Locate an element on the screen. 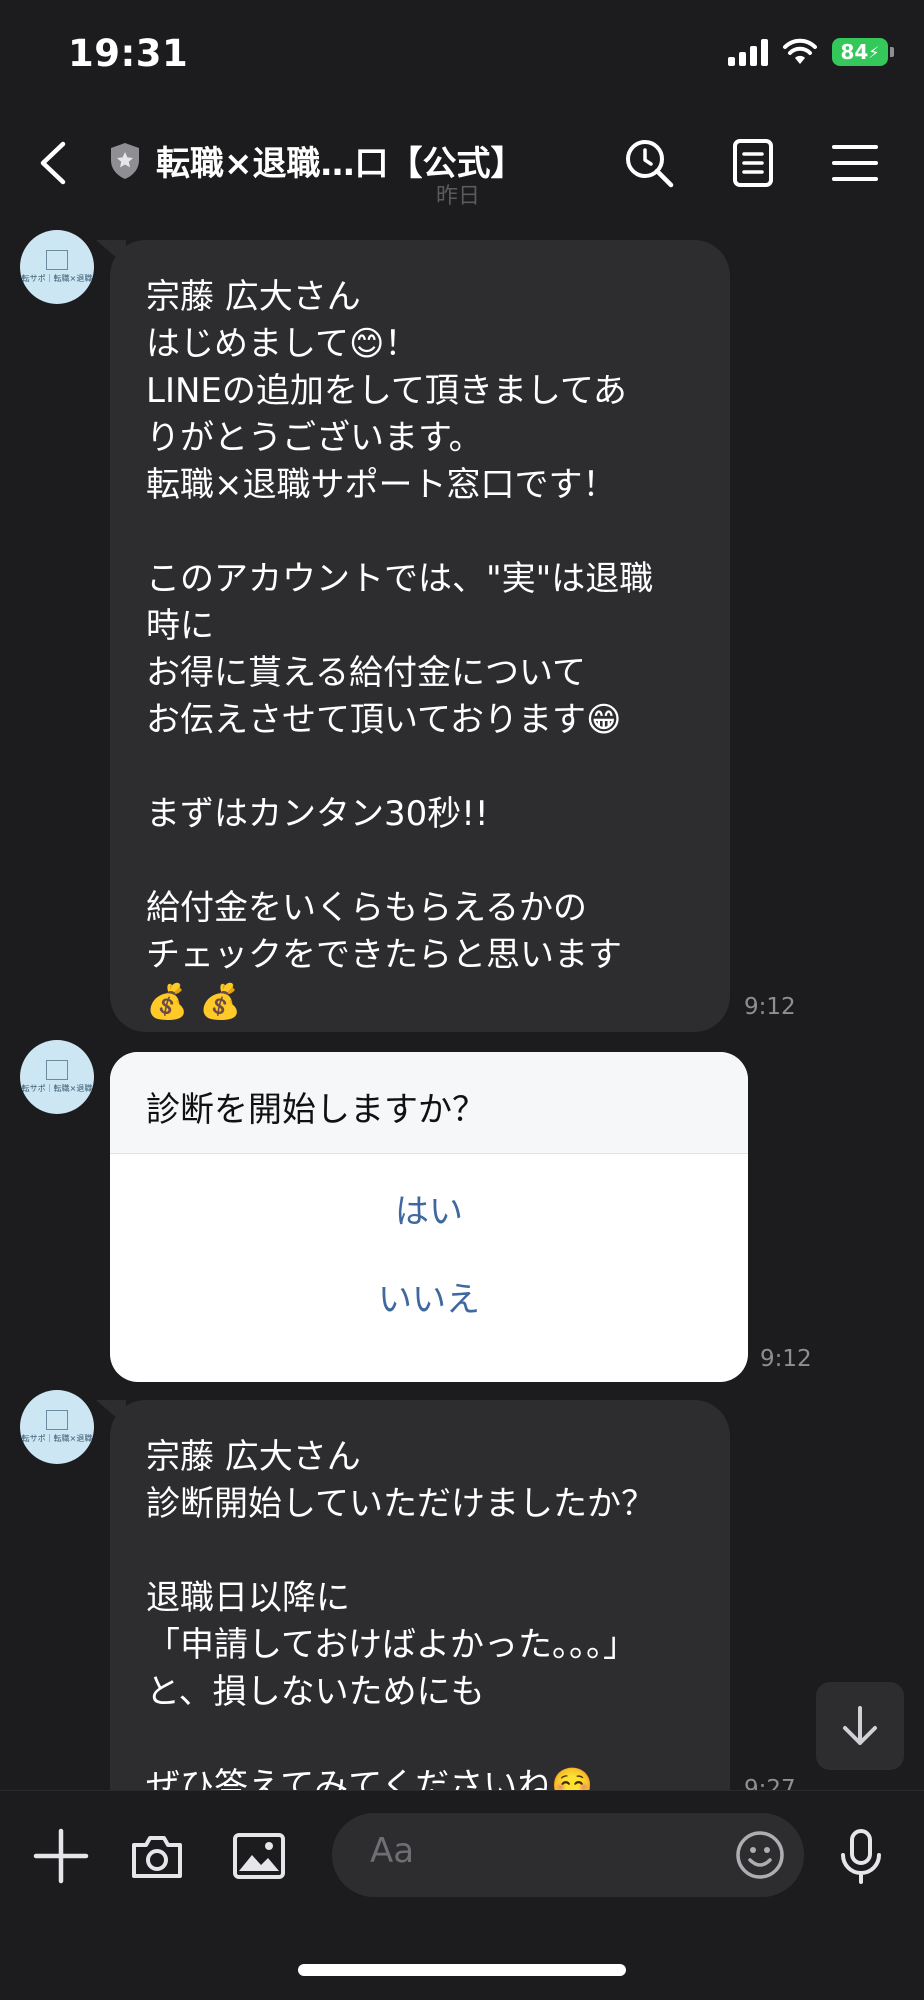 The image size is (924, 2000). emoji-icon is located at coordinates (760, 1855).